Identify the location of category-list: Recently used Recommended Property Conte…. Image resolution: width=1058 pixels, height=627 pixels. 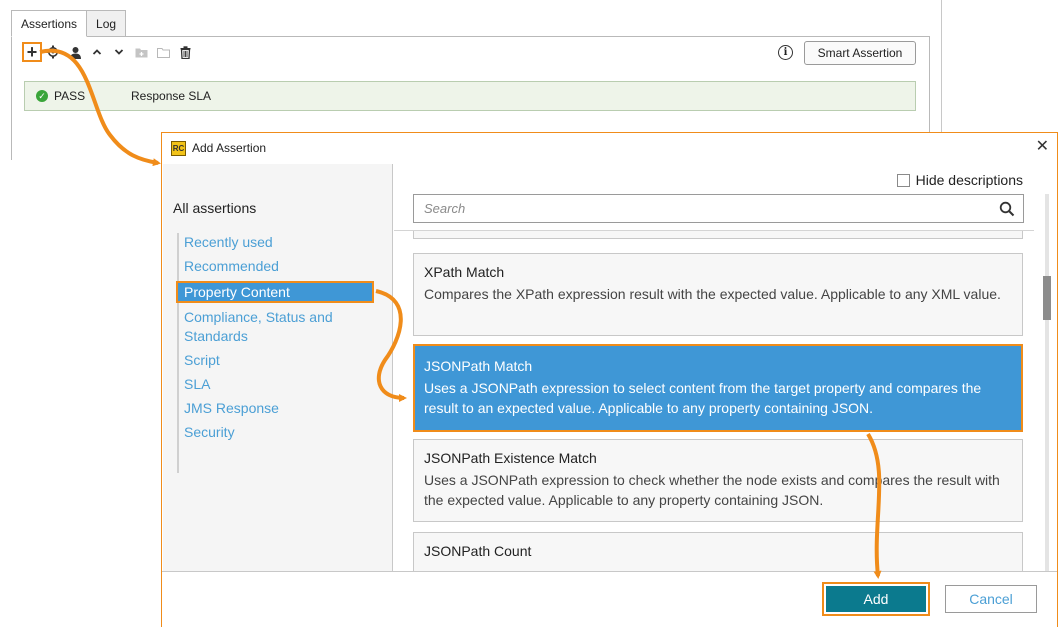
(276, 340).